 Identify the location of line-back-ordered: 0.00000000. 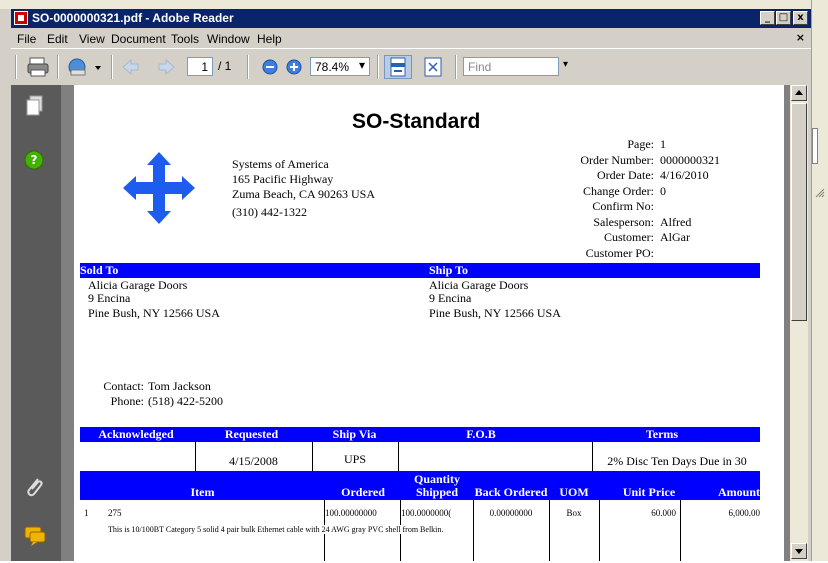
(511, 513).